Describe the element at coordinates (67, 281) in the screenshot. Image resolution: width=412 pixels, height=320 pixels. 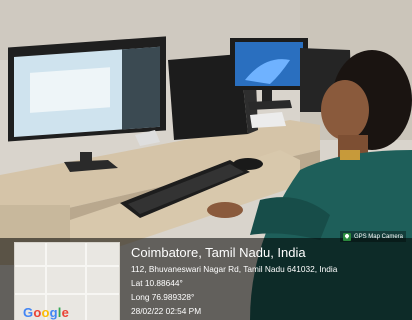
I see `map-thumbnail: Google` at that location.